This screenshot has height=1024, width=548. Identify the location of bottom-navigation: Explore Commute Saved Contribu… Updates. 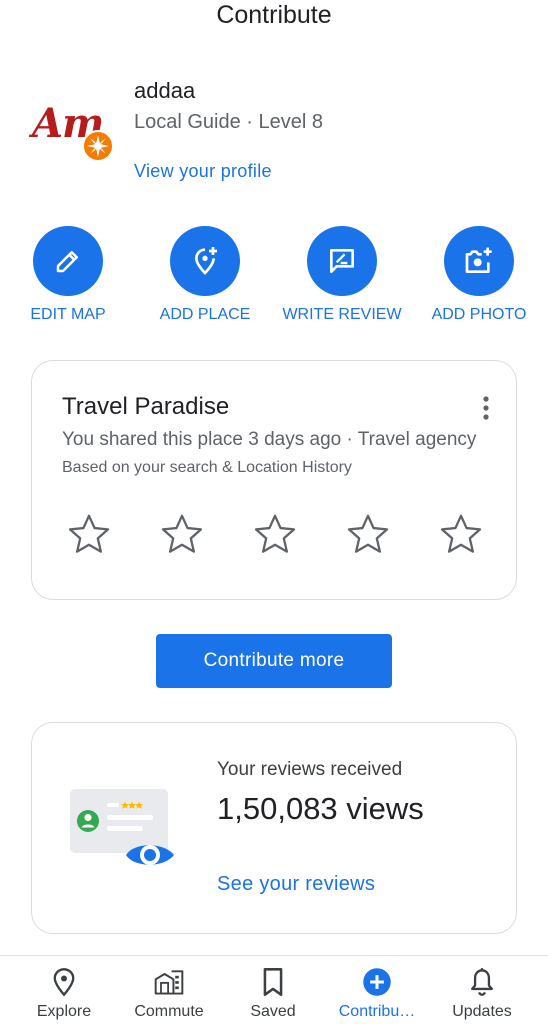
(274, 989).